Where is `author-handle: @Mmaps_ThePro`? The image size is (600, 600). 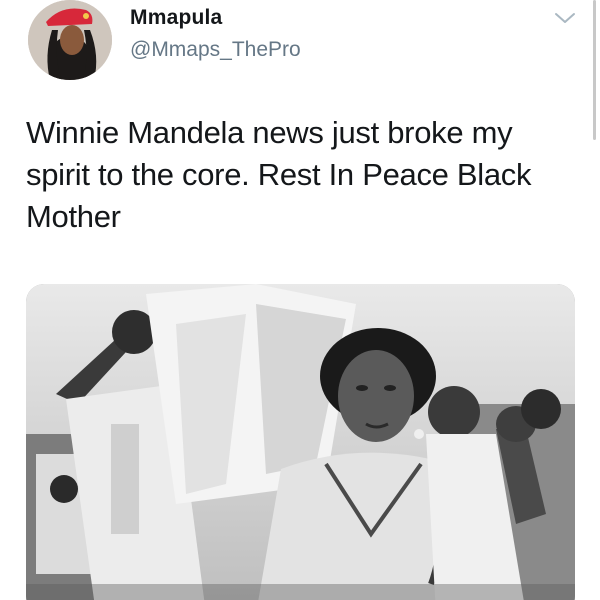
author-handle: @Mmaps_ThePro is located at coordinates (215, 50).